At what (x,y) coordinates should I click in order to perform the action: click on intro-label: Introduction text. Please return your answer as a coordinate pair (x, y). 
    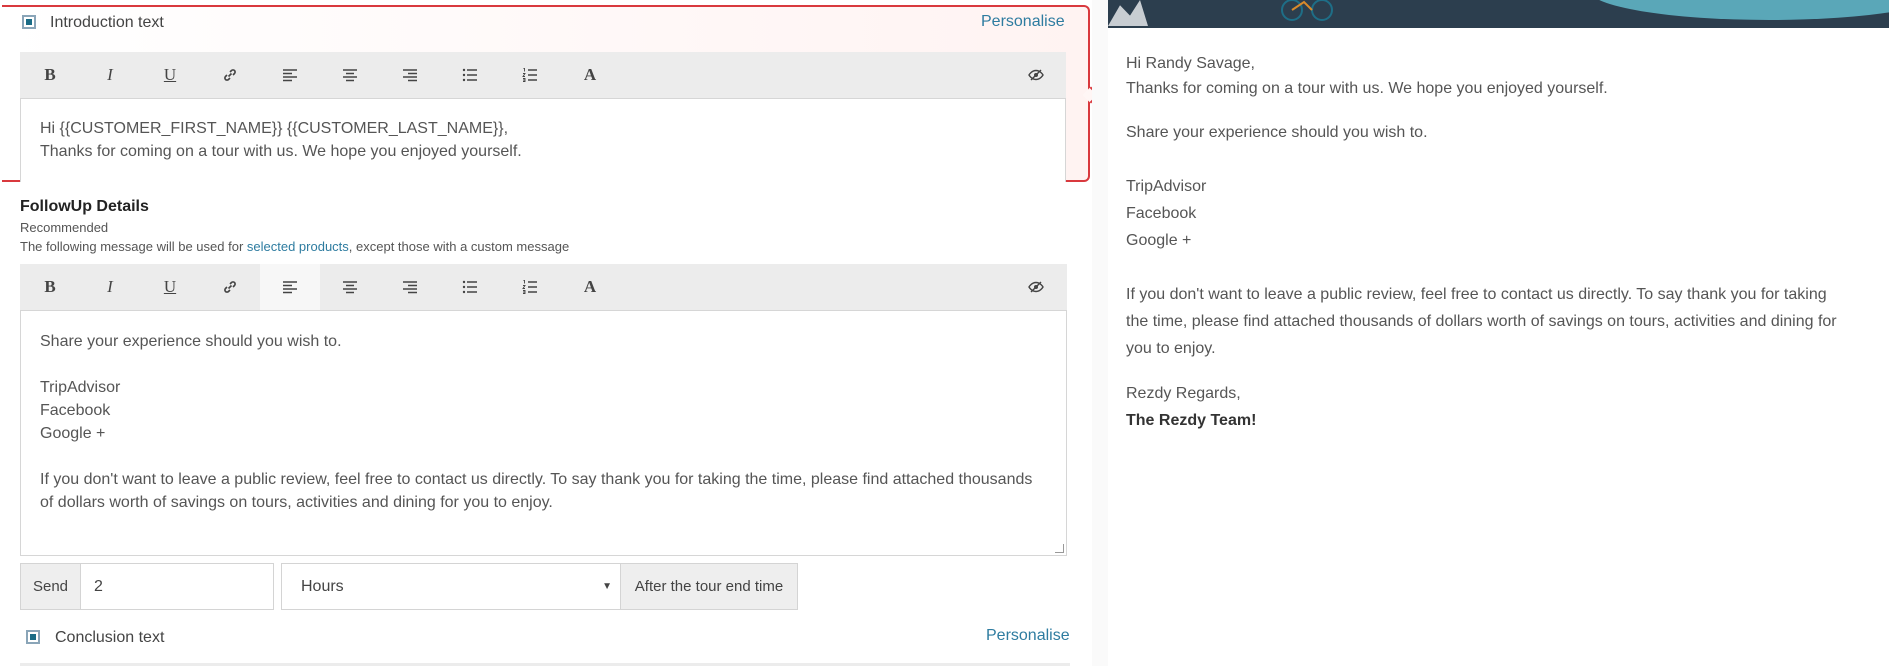
    Looking at the image, I should click on (107, 22).